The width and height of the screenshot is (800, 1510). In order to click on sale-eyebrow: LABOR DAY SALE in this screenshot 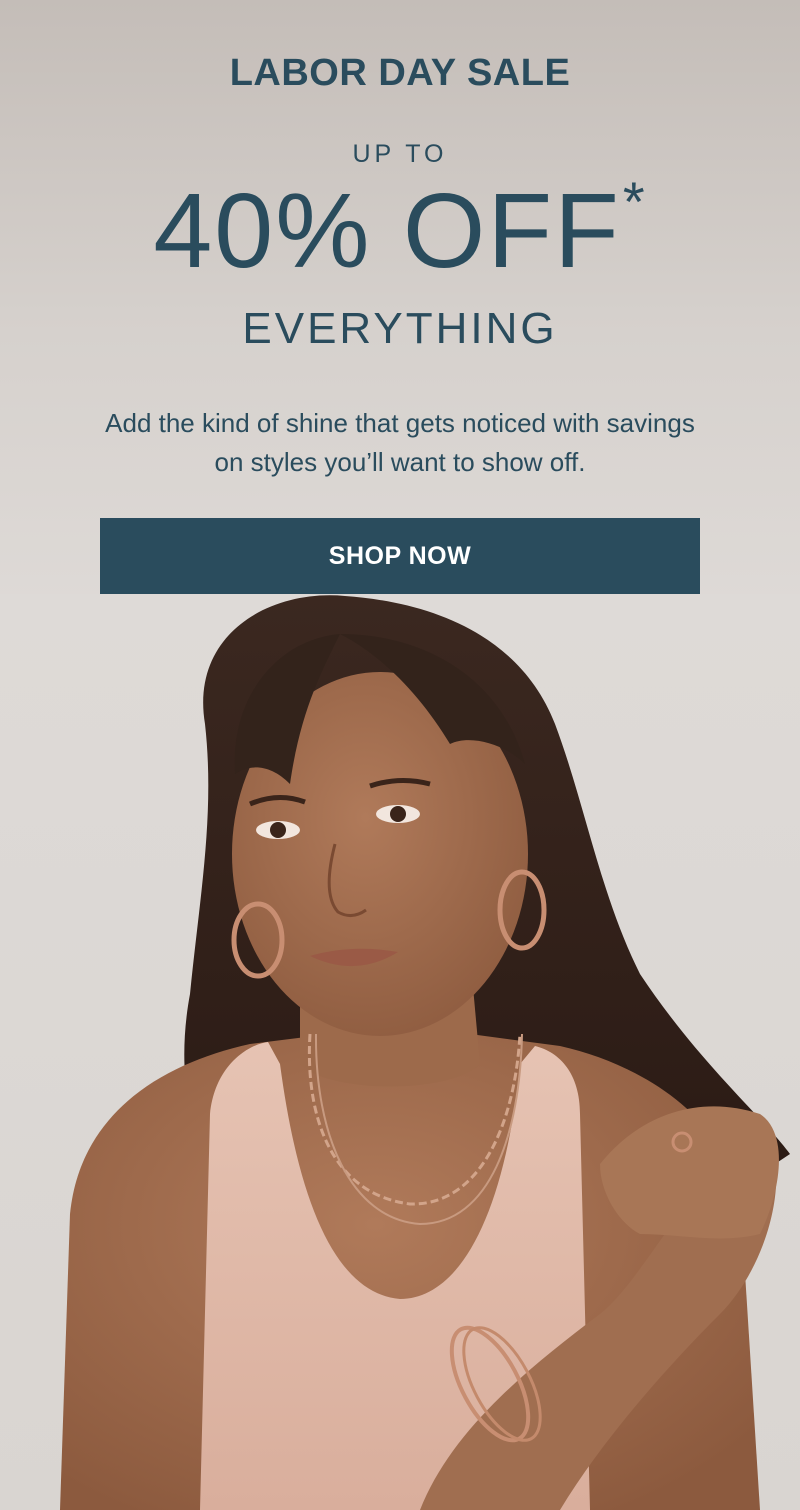, I will do `click(400, 73)`.